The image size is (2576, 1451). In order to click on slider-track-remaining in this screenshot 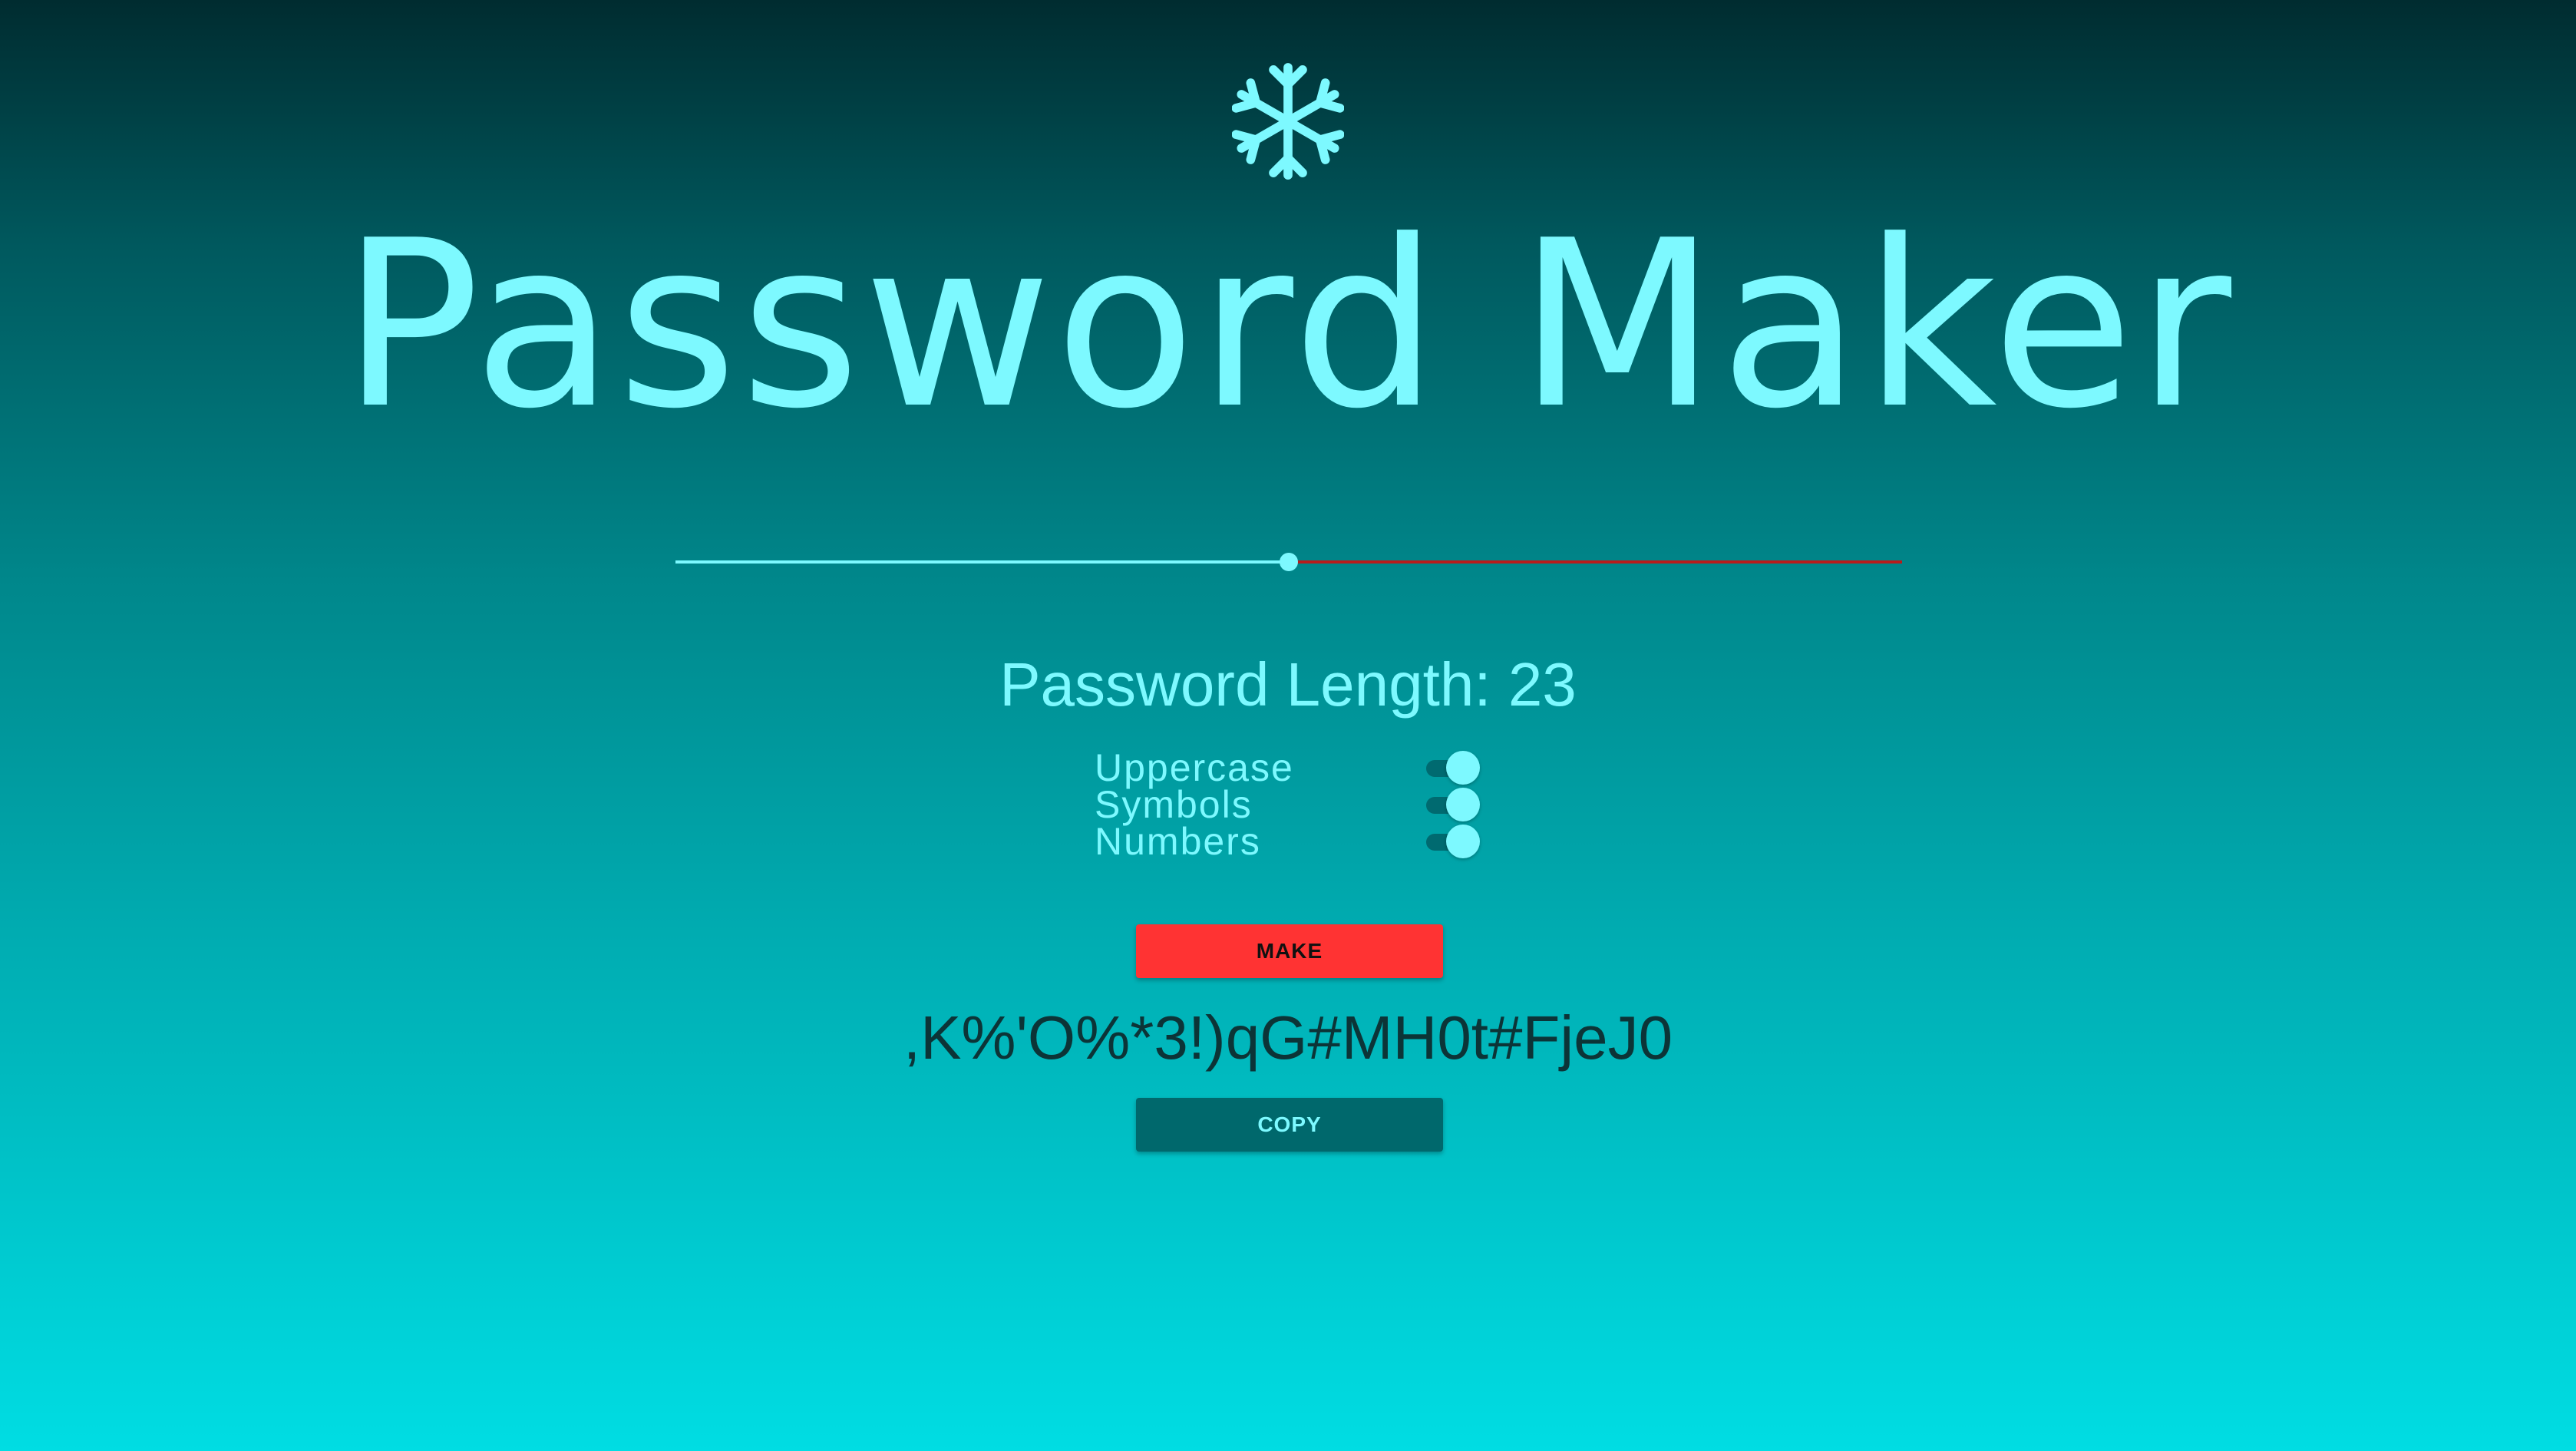, I will do `click(1595, 562)`.